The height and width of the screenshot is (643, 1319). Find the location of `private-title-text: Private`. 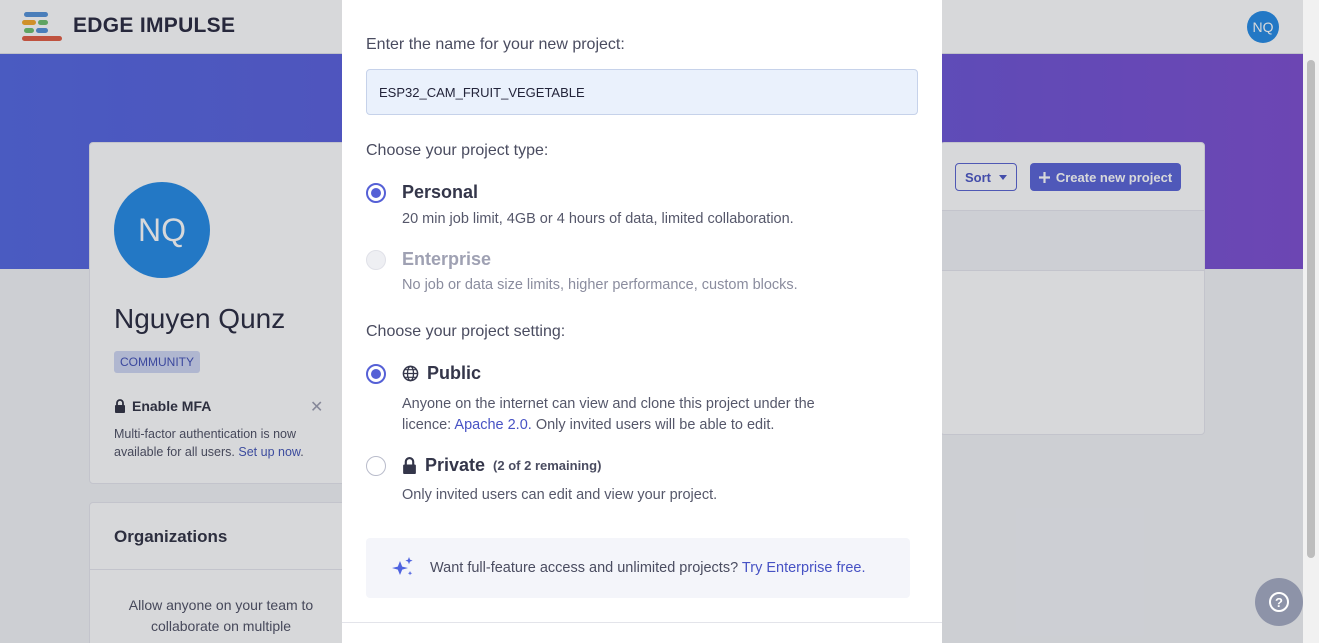

private-title-text: Private is located at coordinates (455, 465).